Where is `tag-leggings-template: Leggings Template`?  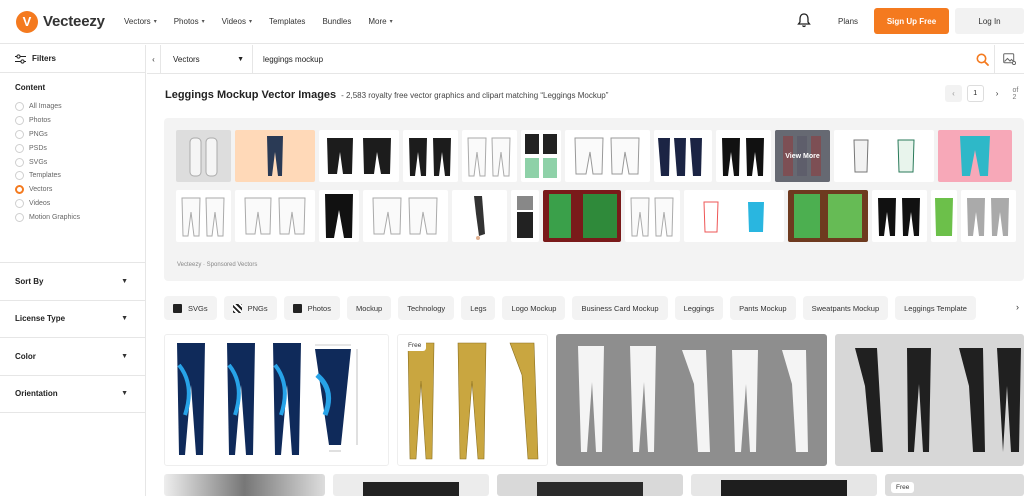
tag-leggings-template: Leggings Template is located at coordinates (935, 308).